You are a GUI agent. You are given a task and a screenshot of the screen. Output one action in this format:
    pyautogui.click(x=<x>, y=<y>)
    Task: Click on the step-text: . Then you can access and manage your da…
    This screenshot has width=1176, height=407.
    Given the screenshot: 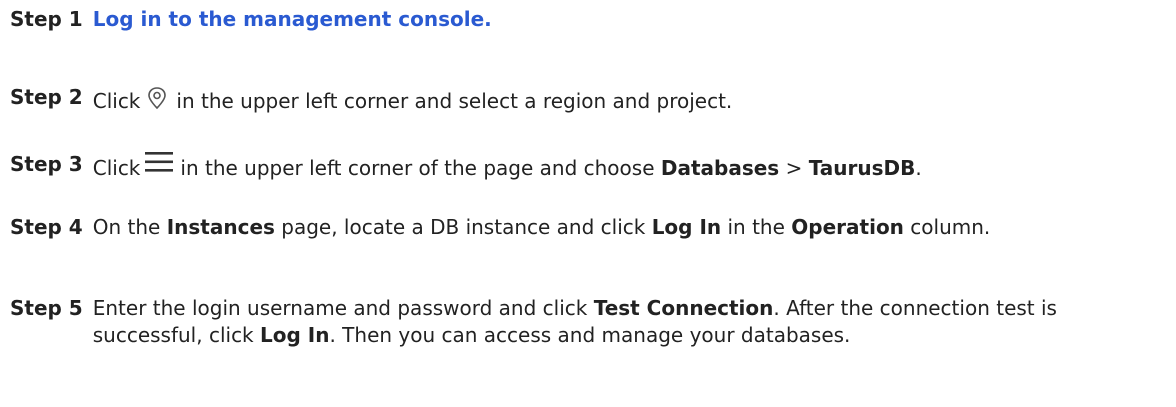 What is the action you would take?
    pyautogui.click(x=590, y=335)
    